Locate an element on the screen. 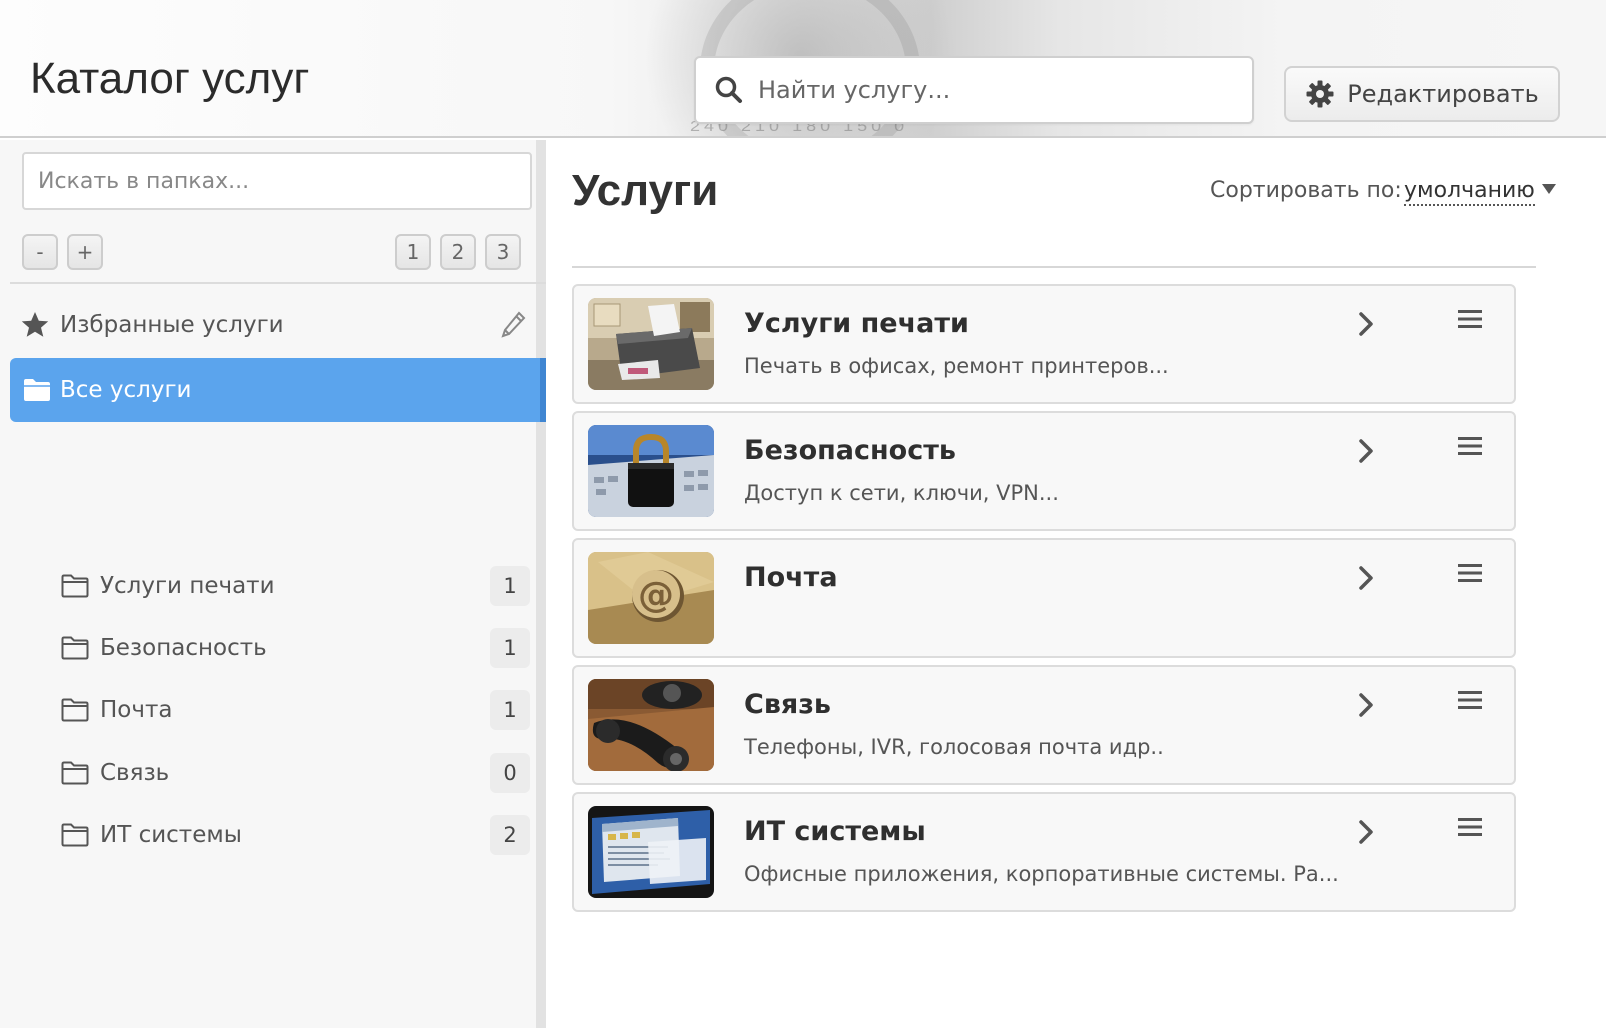 The width and height of the screenshot is (1606, 1028). sidebar-item-communication: Связь 0 is located at coordinates (295, 773).